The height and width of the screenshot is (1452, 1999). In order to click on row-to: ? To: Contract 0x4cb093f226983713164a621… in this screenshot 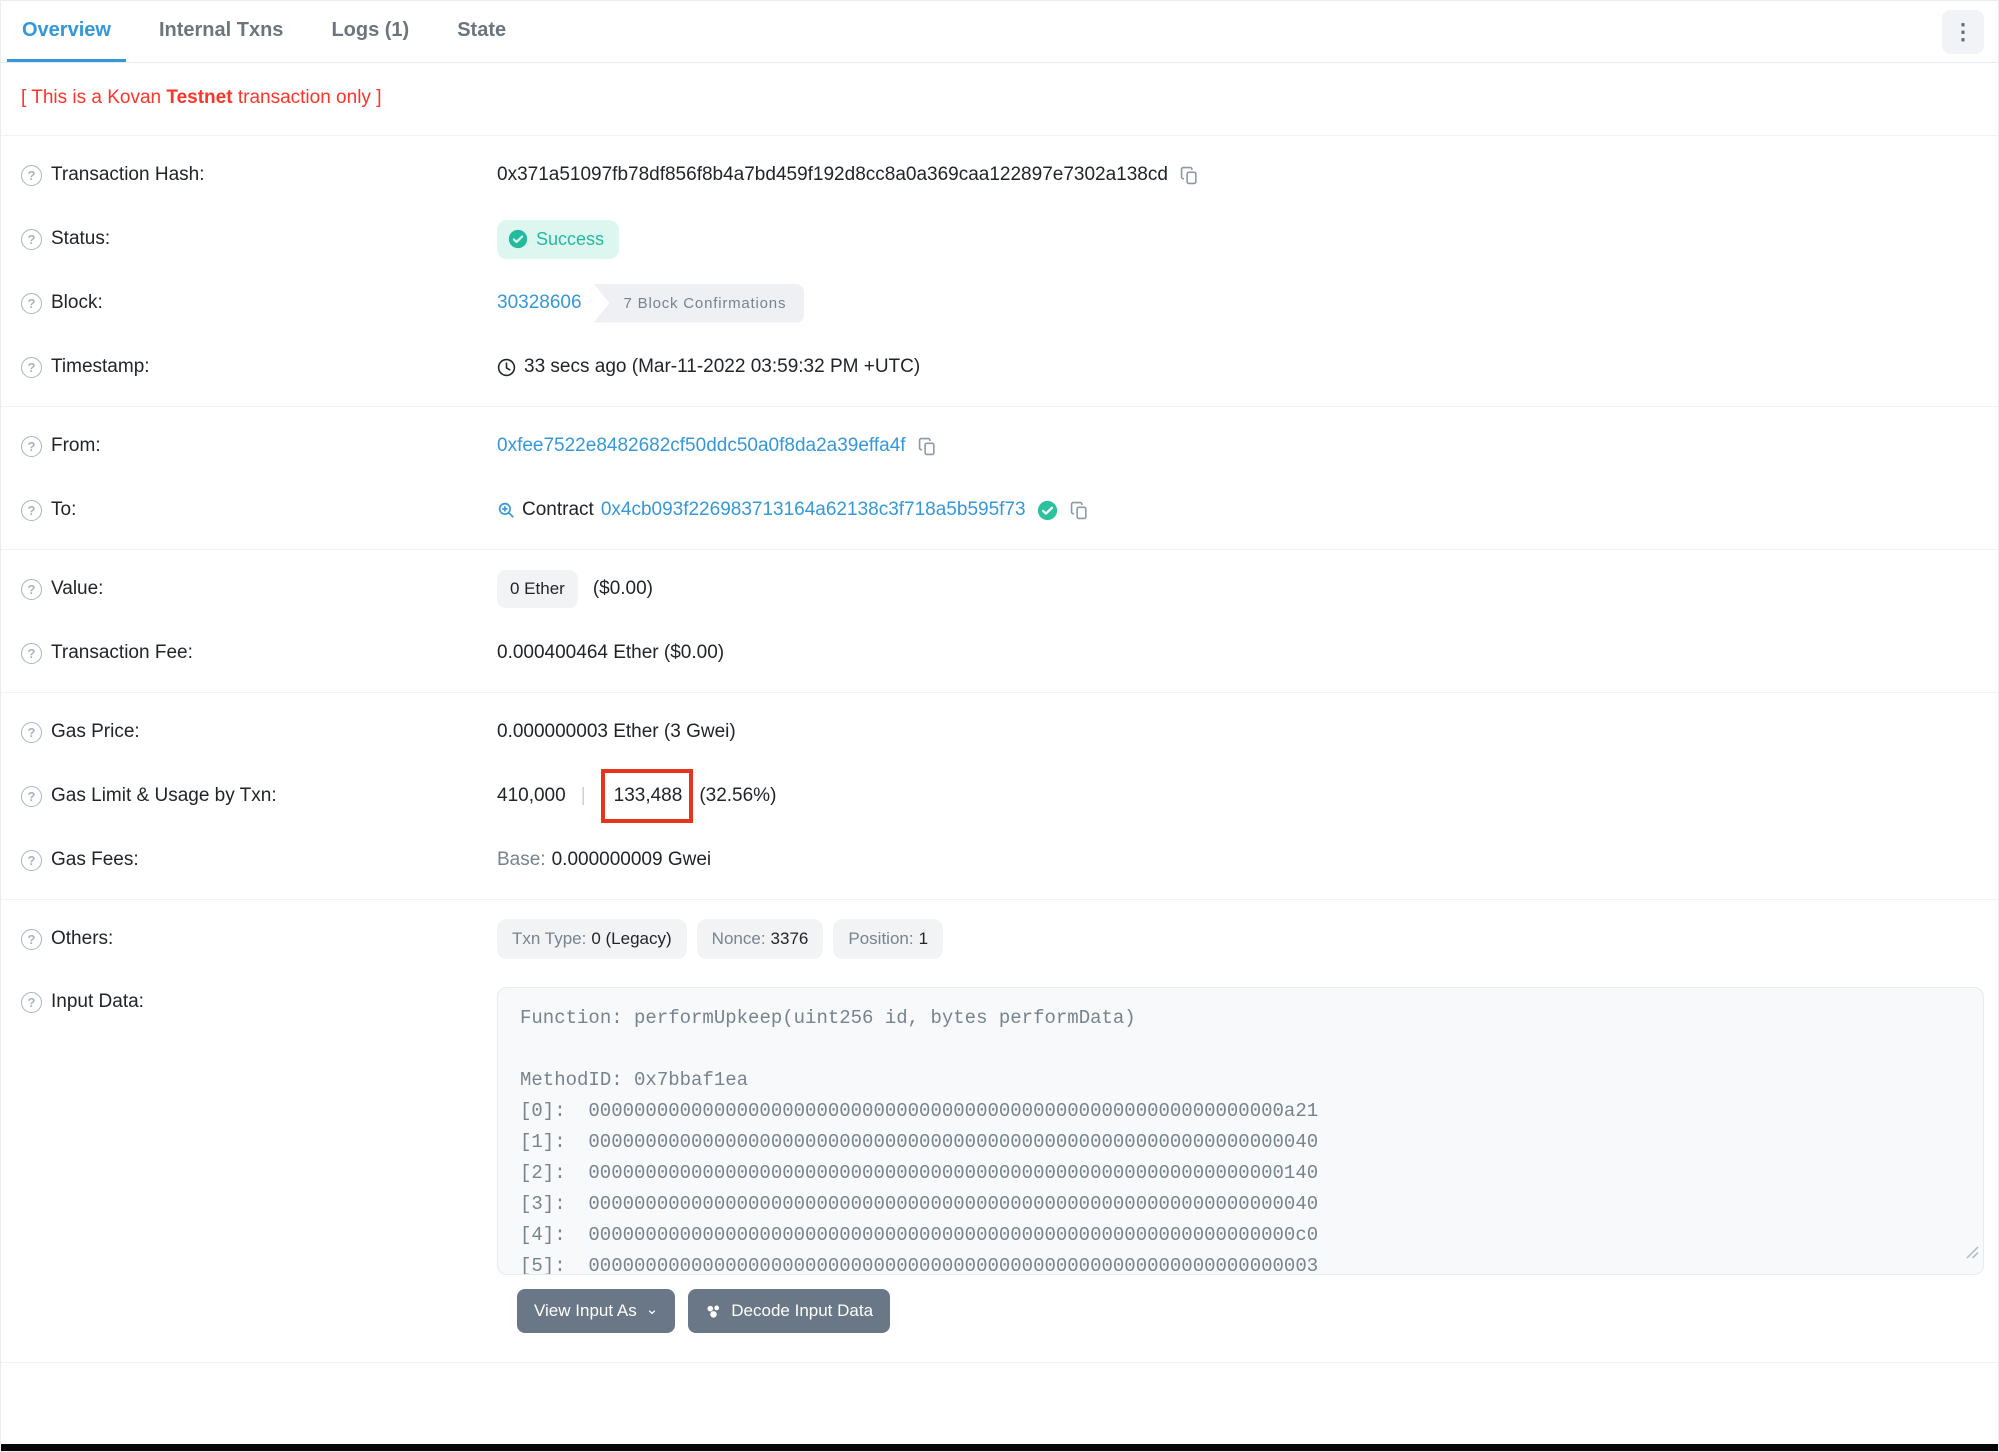, I will do `click(999, 510)`.